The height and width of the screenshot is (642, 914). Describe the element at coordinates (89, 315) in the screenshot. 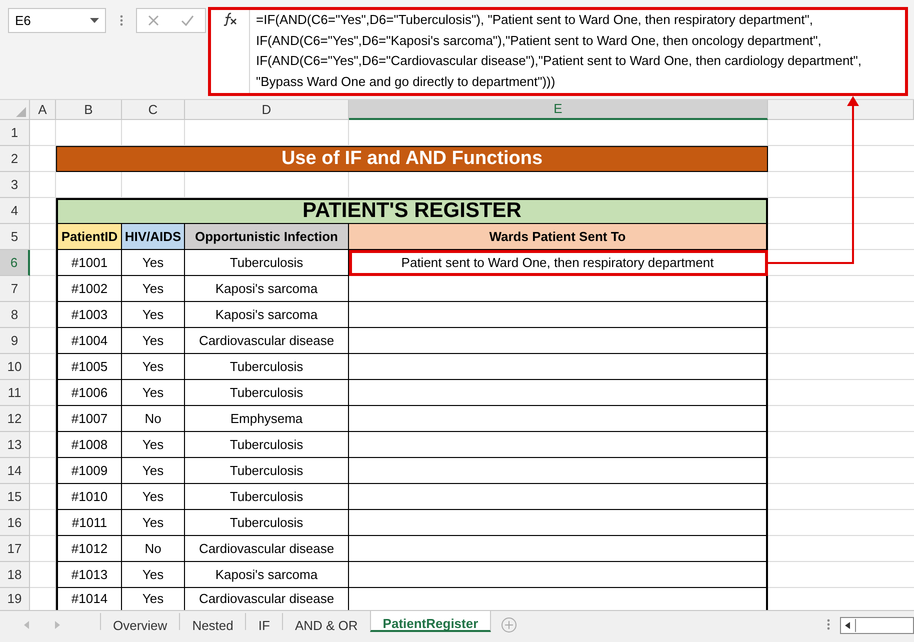

I see `table-cell: #1003` at that location.